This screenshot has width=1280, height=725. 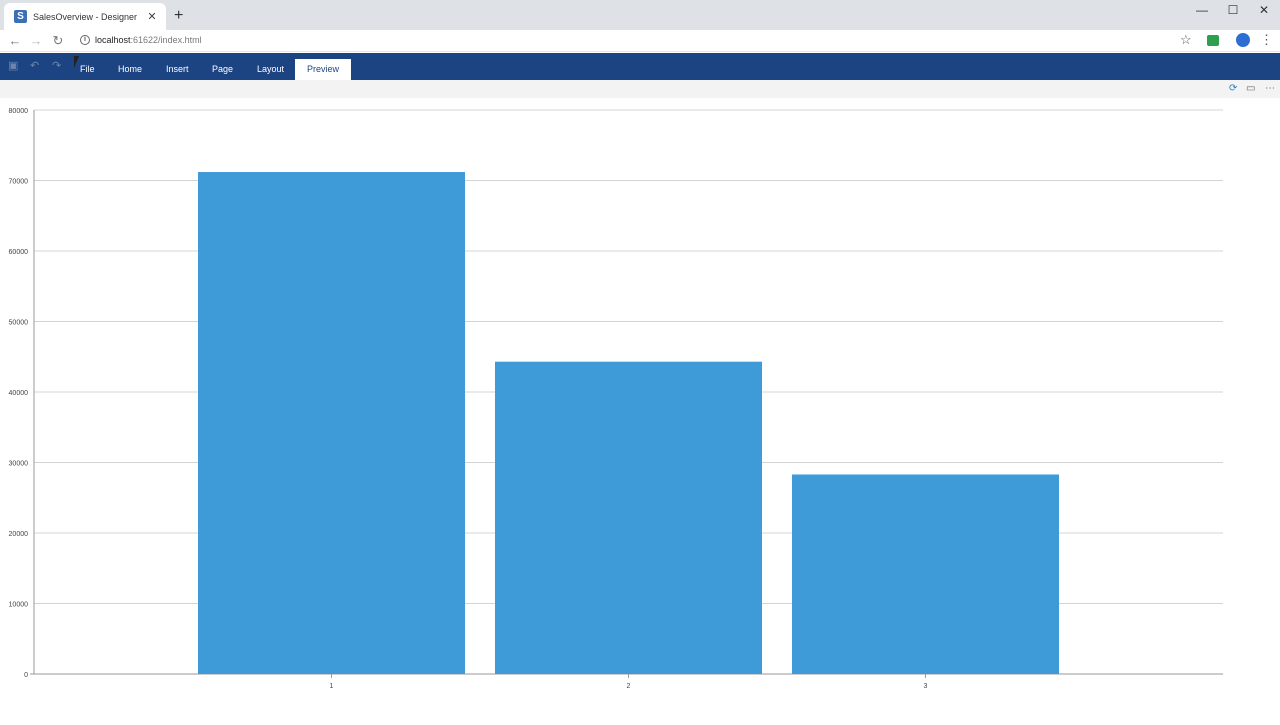 I want to click on y-tick-label: 80000, so click(x=19, y=111).